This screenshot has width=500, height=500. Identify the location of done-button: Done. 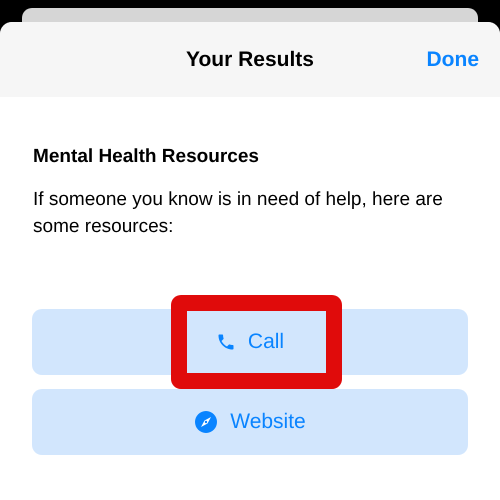
(452, 60).